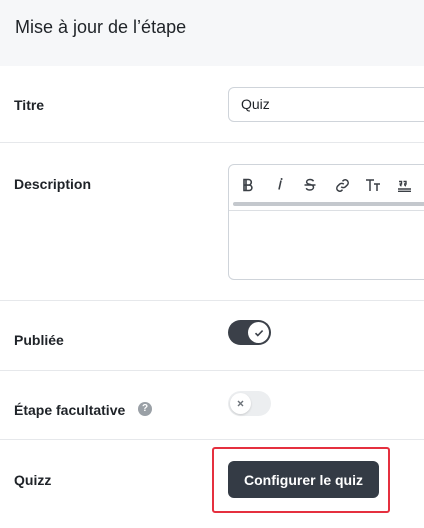 Image resolution: width=424 pixels, height=528 pixels. What do you see at coordinates (29, 105) in the screenshot?
I see `title-label: Titre` at bounding box center [29, 105].